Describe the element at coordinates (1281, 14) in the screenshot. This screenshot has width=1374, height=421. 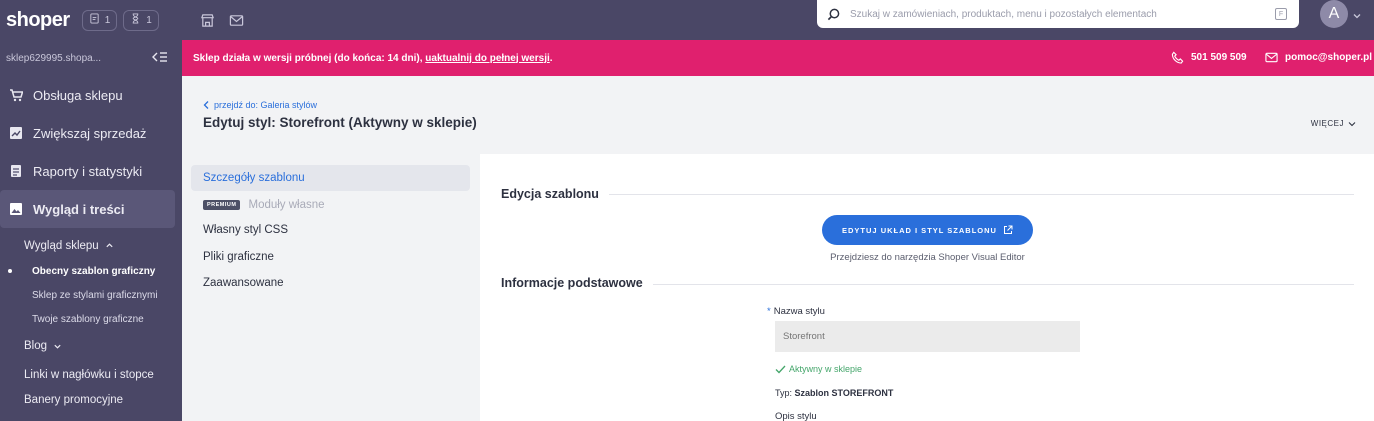
I see `search-shortcut-badge: F` at that location.